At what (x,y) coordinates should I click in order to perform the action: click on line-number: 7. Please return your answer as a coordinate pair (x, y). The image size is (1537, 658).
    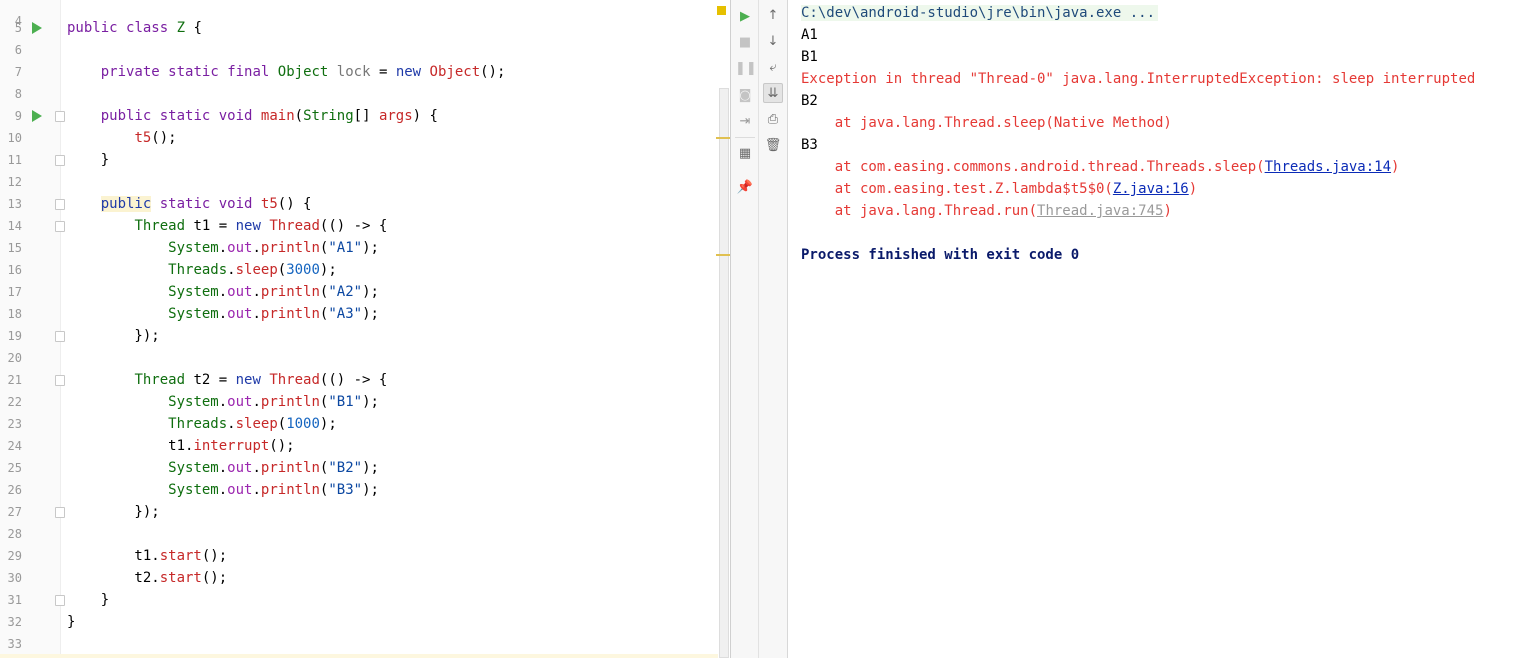
    Looking at the image, I should click on (18, 72).